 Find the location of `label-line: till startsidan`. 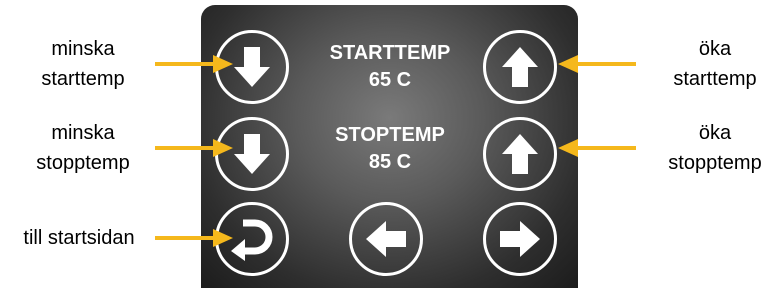

label-line: till startsidan is located at coordinates (79, 238).